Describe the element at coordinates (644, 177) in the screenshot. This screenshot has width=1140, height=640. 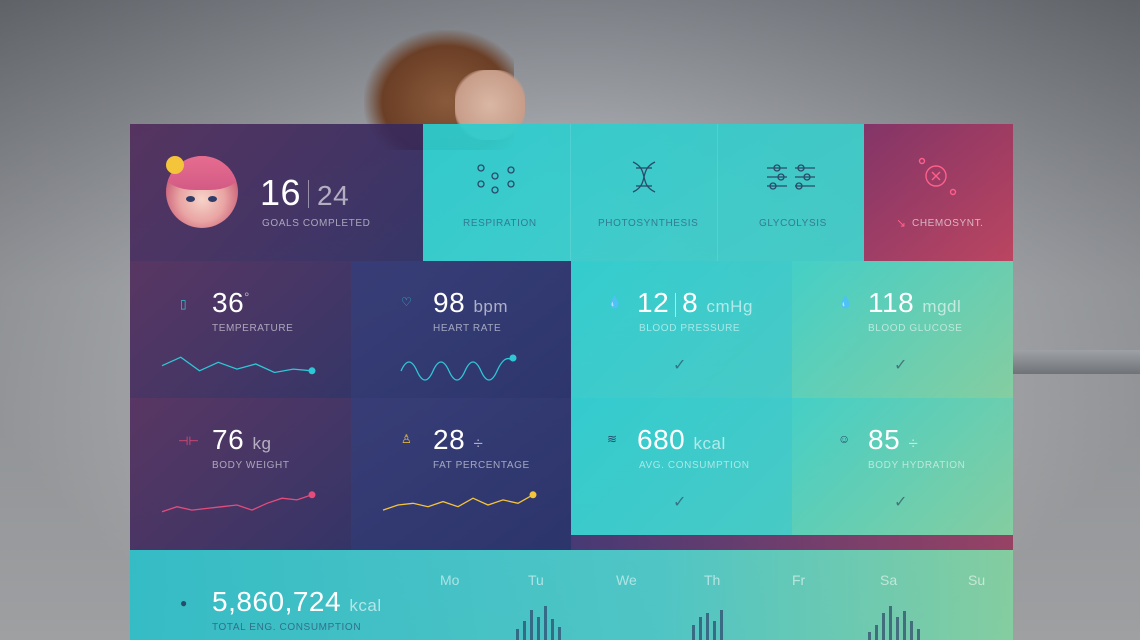
I see `dna-icon` at that location.